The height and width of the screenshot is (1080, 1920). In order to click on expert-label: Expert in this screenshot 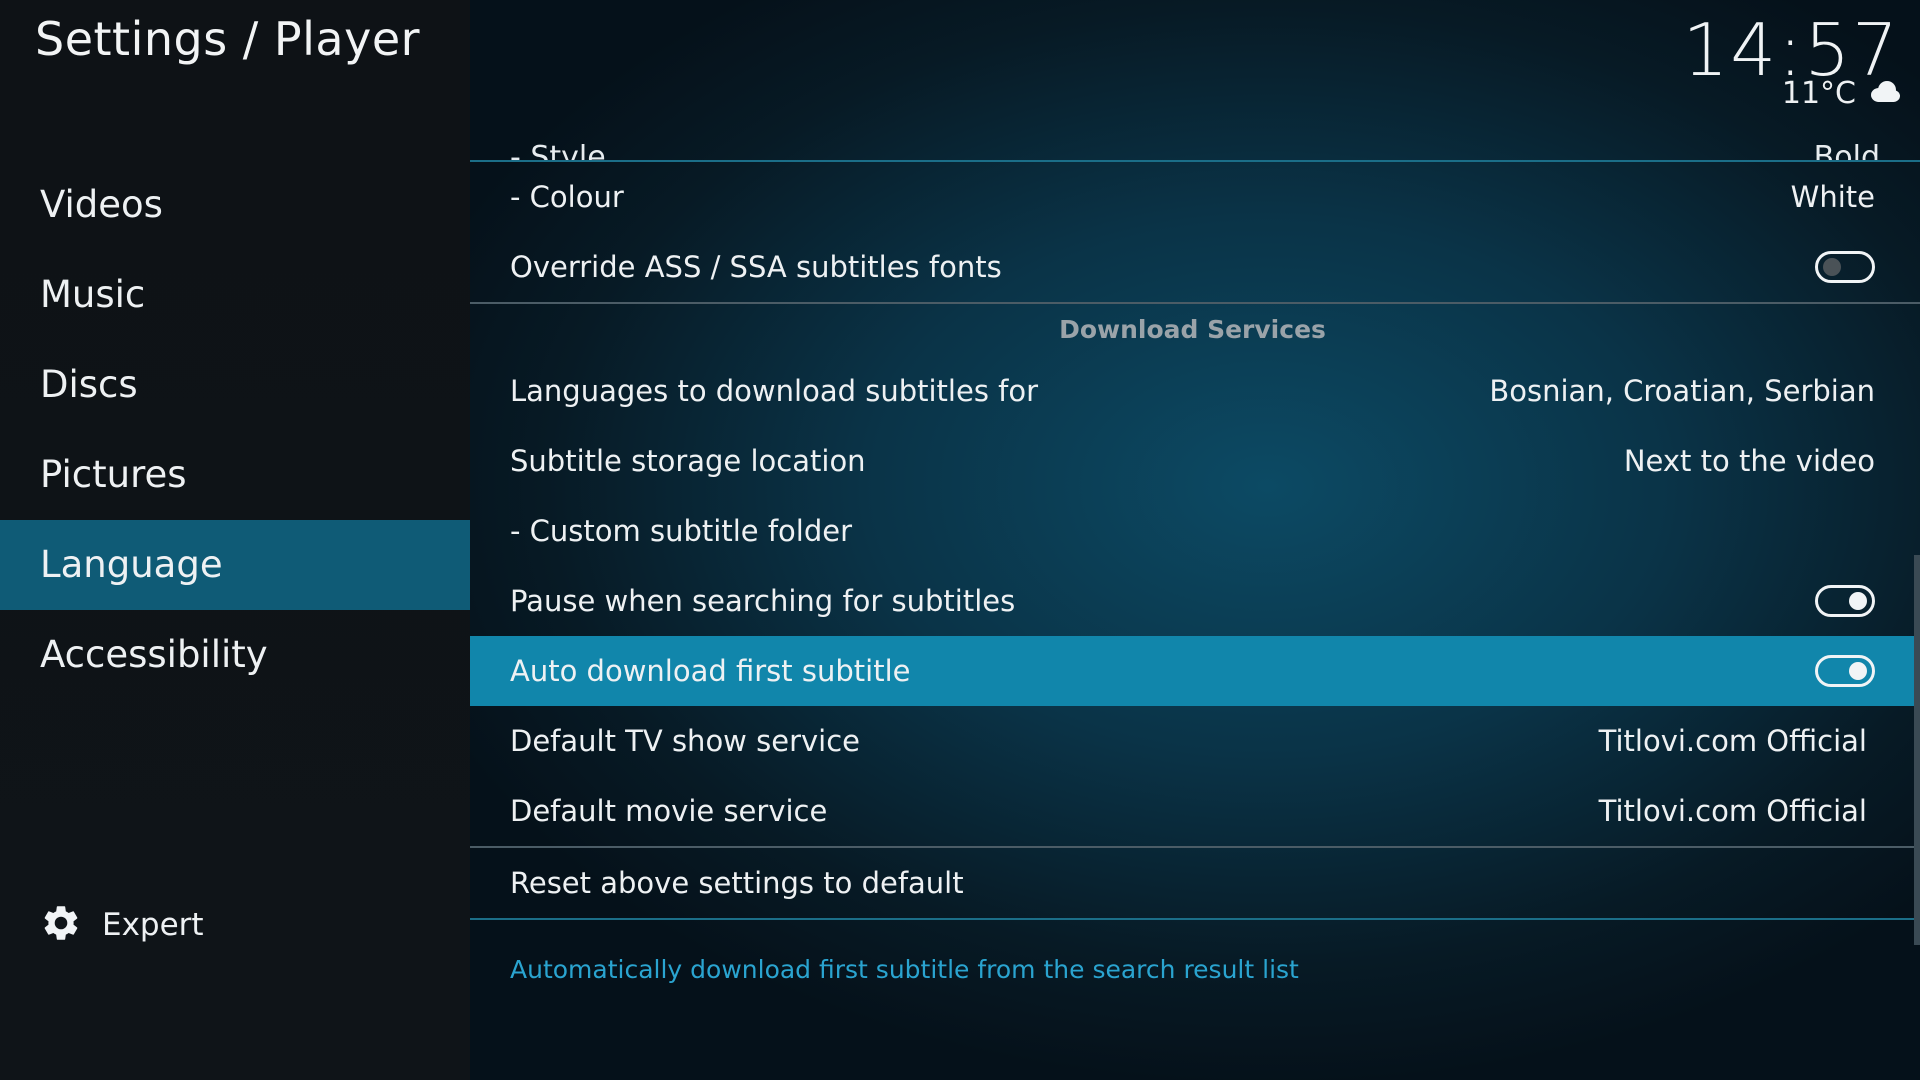, I will do `click(153, 925)`.